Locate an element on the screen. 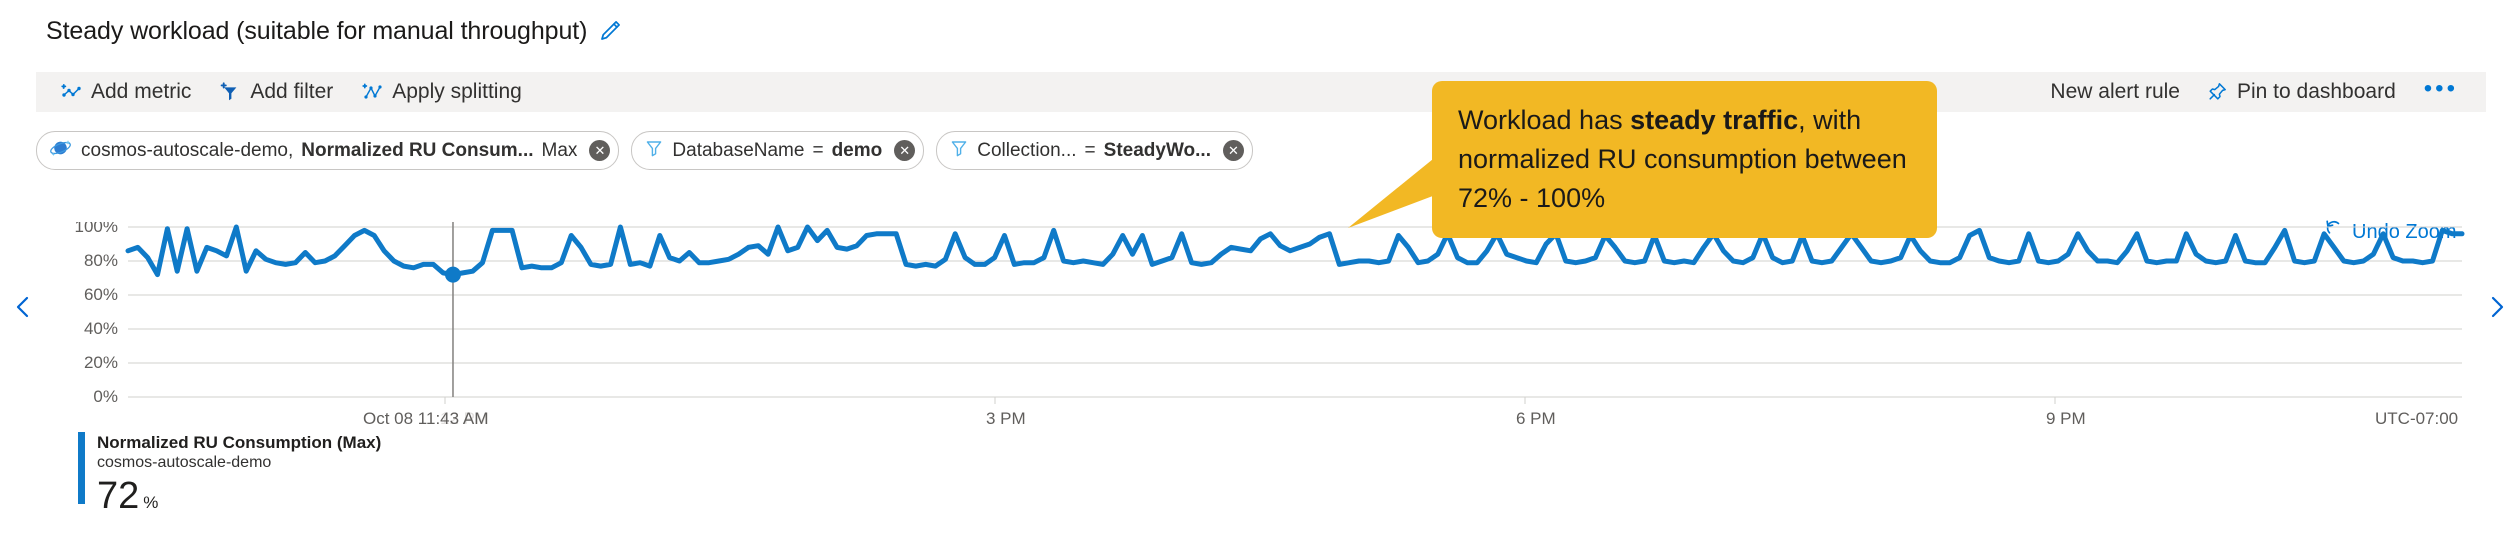  apply-splitting-button: Apply splitting is located at coordinates (441, 92).